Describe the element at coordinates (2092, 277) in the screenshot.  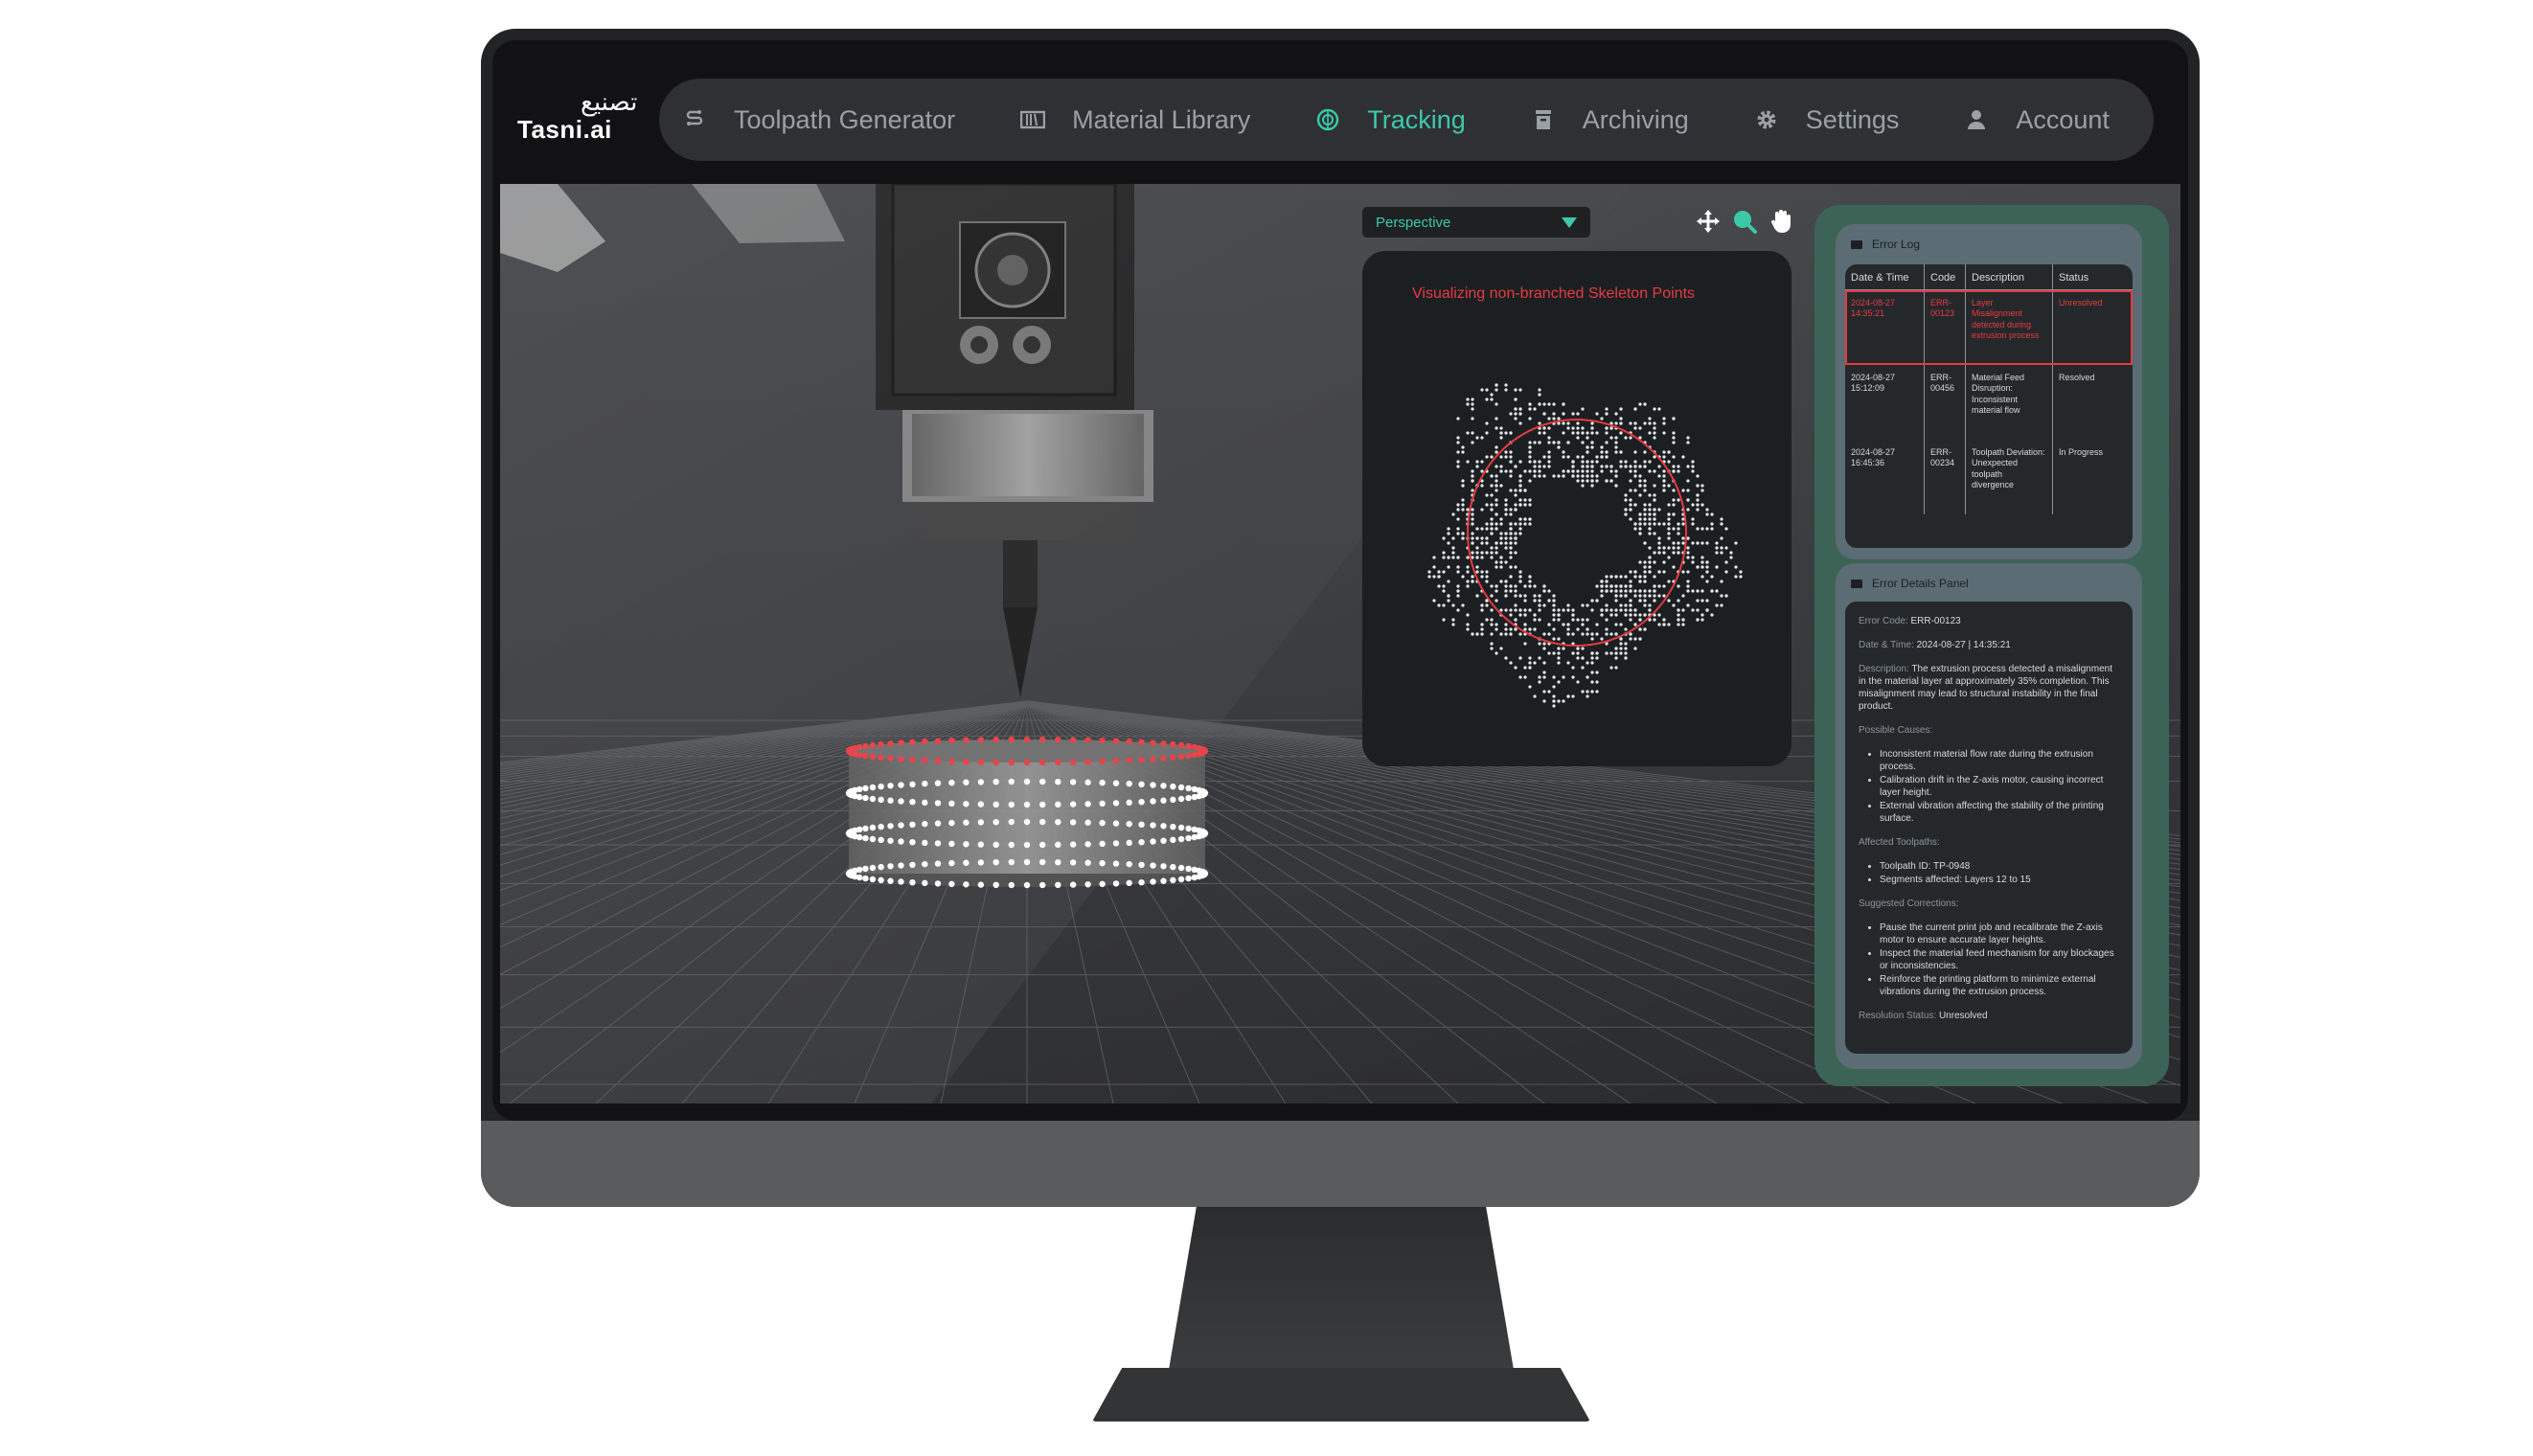
I see `column-header: Status` at that location.